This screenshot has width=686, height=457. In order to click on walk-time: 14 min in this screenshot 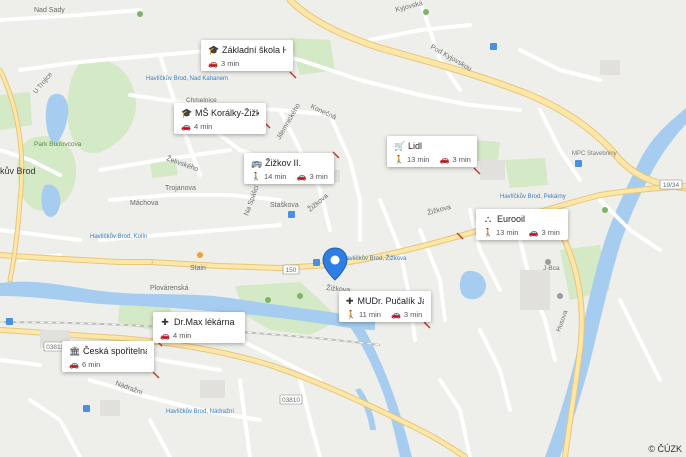, I will do `click(275, 176)`.